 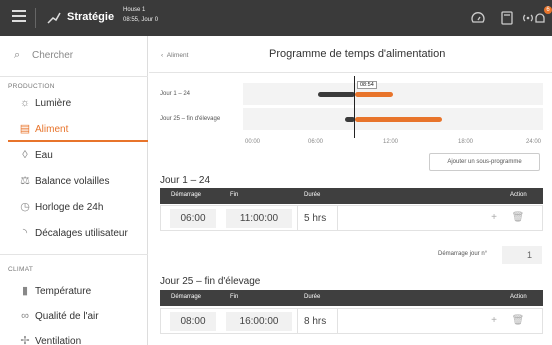 I want to click on fan-icon: ✢, so click(x=25, y=340).